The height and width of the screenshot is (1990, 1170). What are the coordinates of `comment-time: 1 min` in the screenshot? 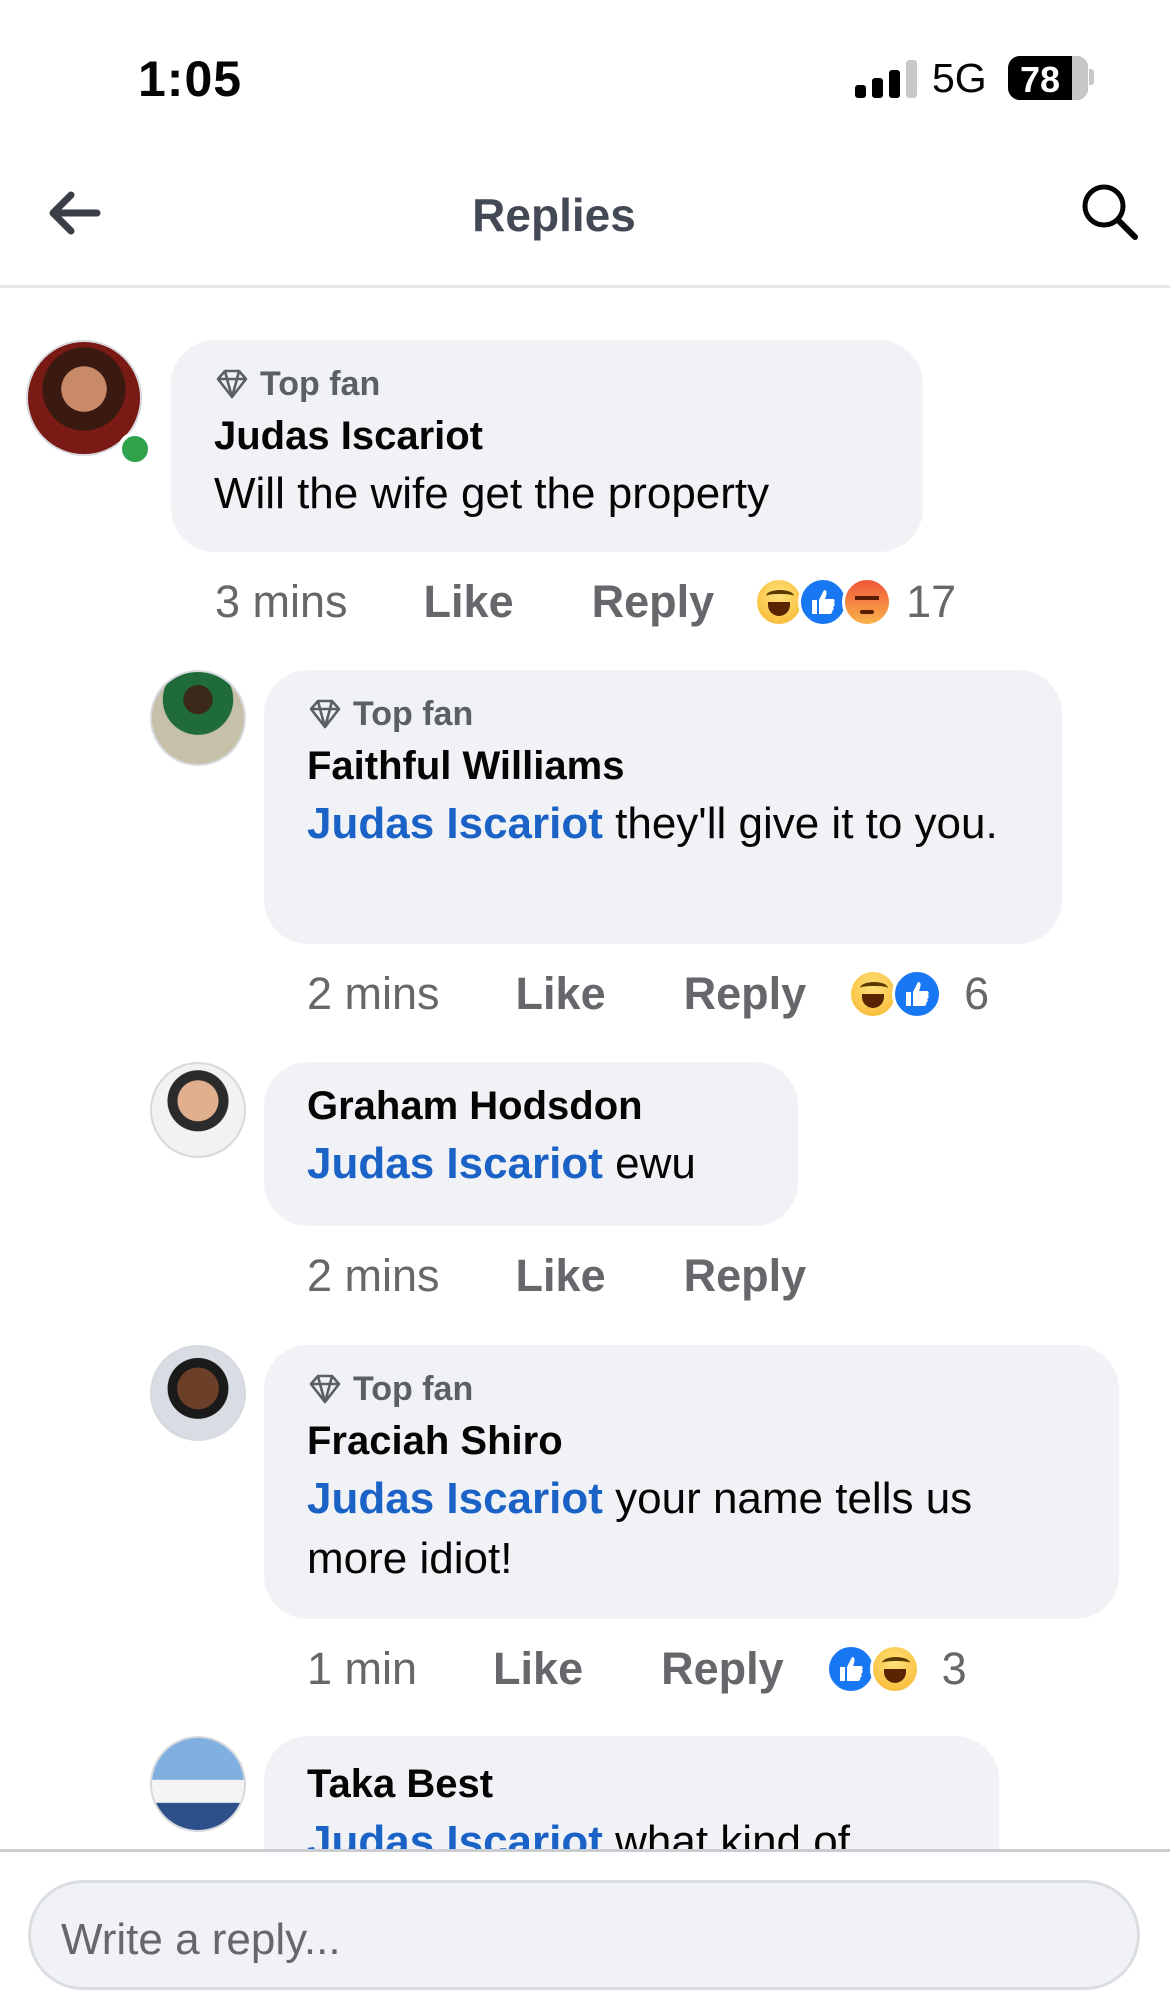 It's located at (362, 1669).